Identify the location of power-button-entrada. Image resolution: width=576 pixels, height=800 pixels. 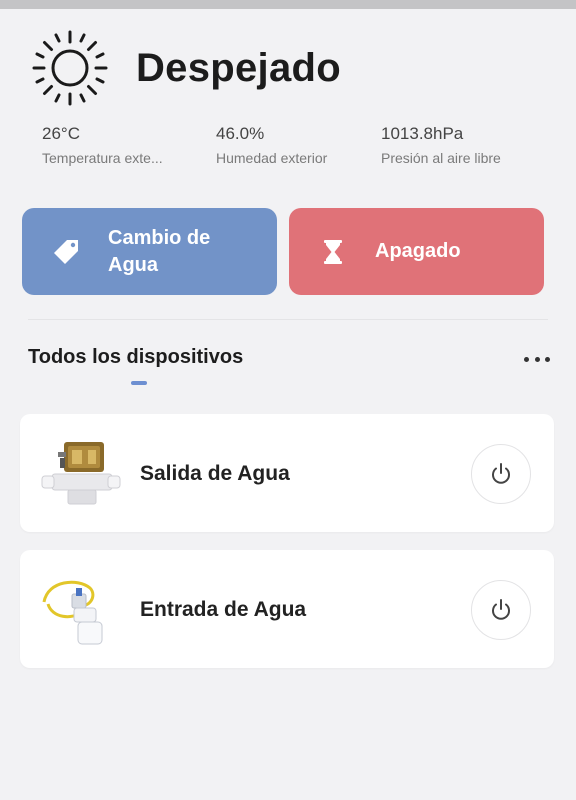
(501, 610).